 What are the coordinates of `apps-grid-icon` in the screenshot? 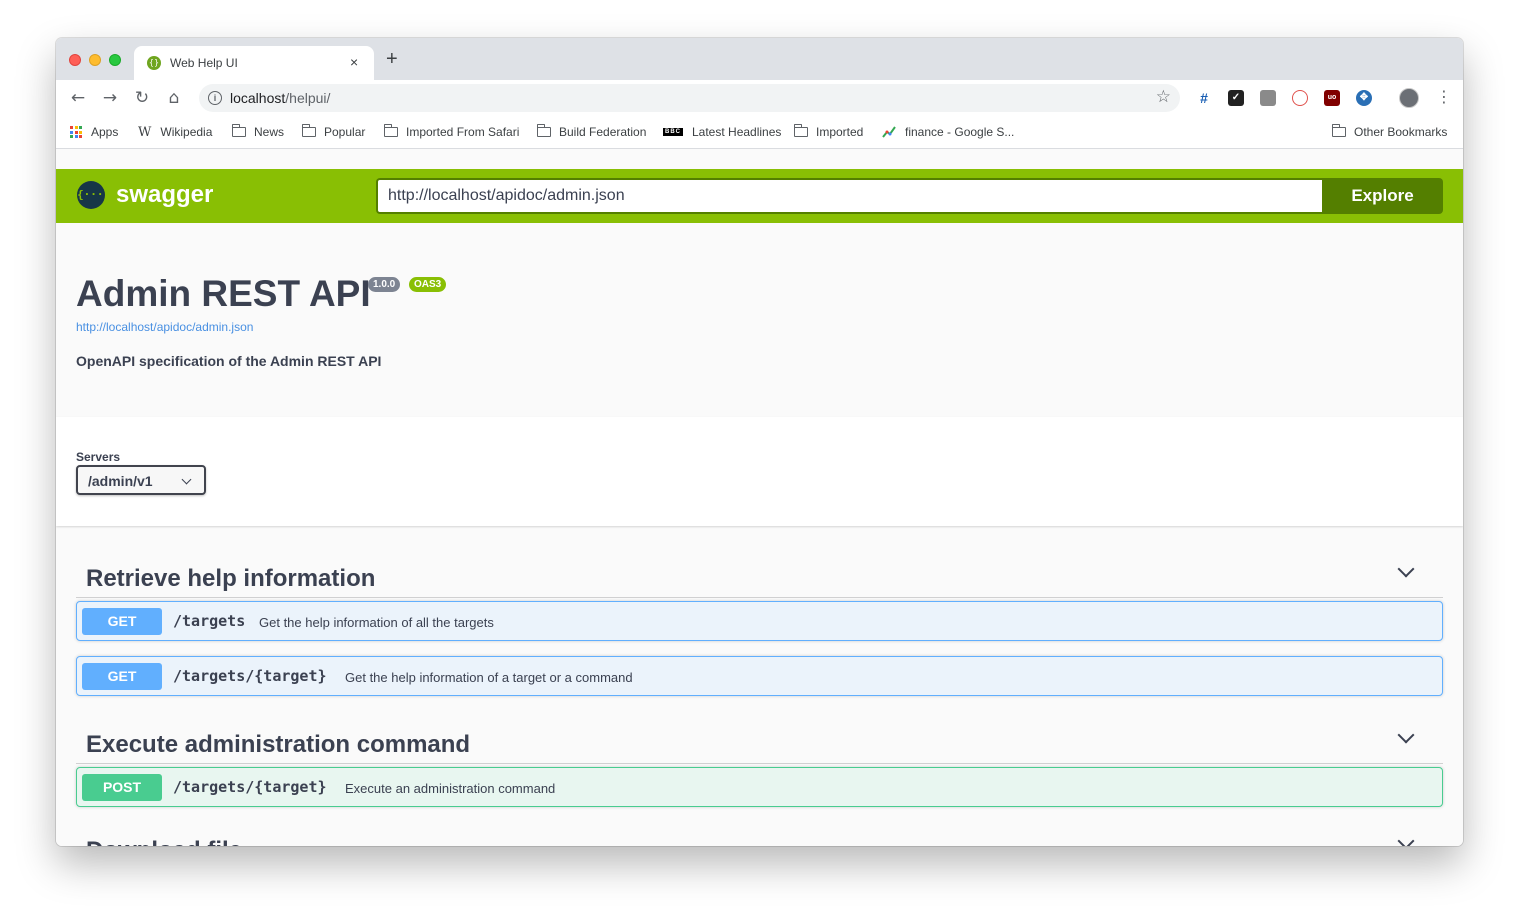 It's located at (76, 132).